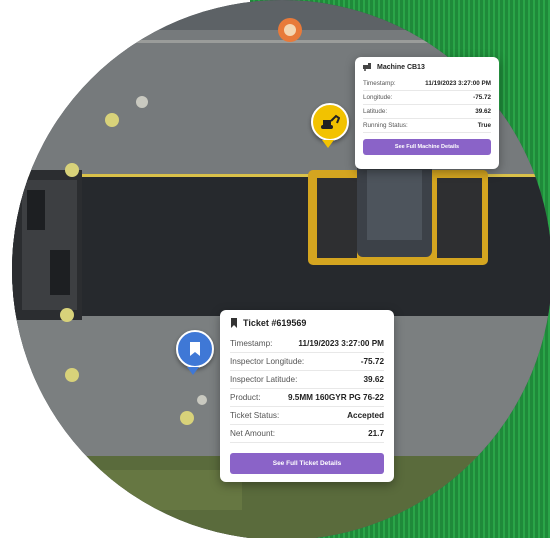 The height and width of the screenshot is (538, 550). I want to click on row-label: Inspector Latitude:, so click(264, 379).